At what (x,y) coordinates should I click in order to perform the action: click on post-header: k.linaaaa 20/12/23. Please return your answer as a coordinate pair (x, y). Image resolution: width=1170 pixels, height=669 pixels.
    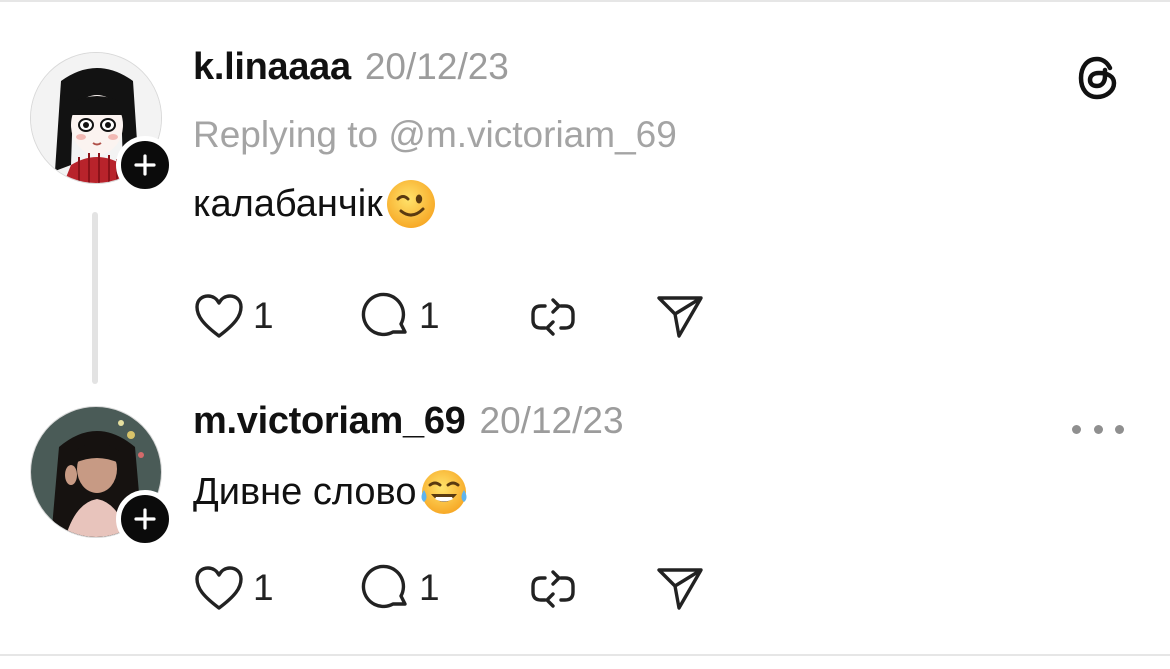
    Looking at the image, I should click on (661, 73).